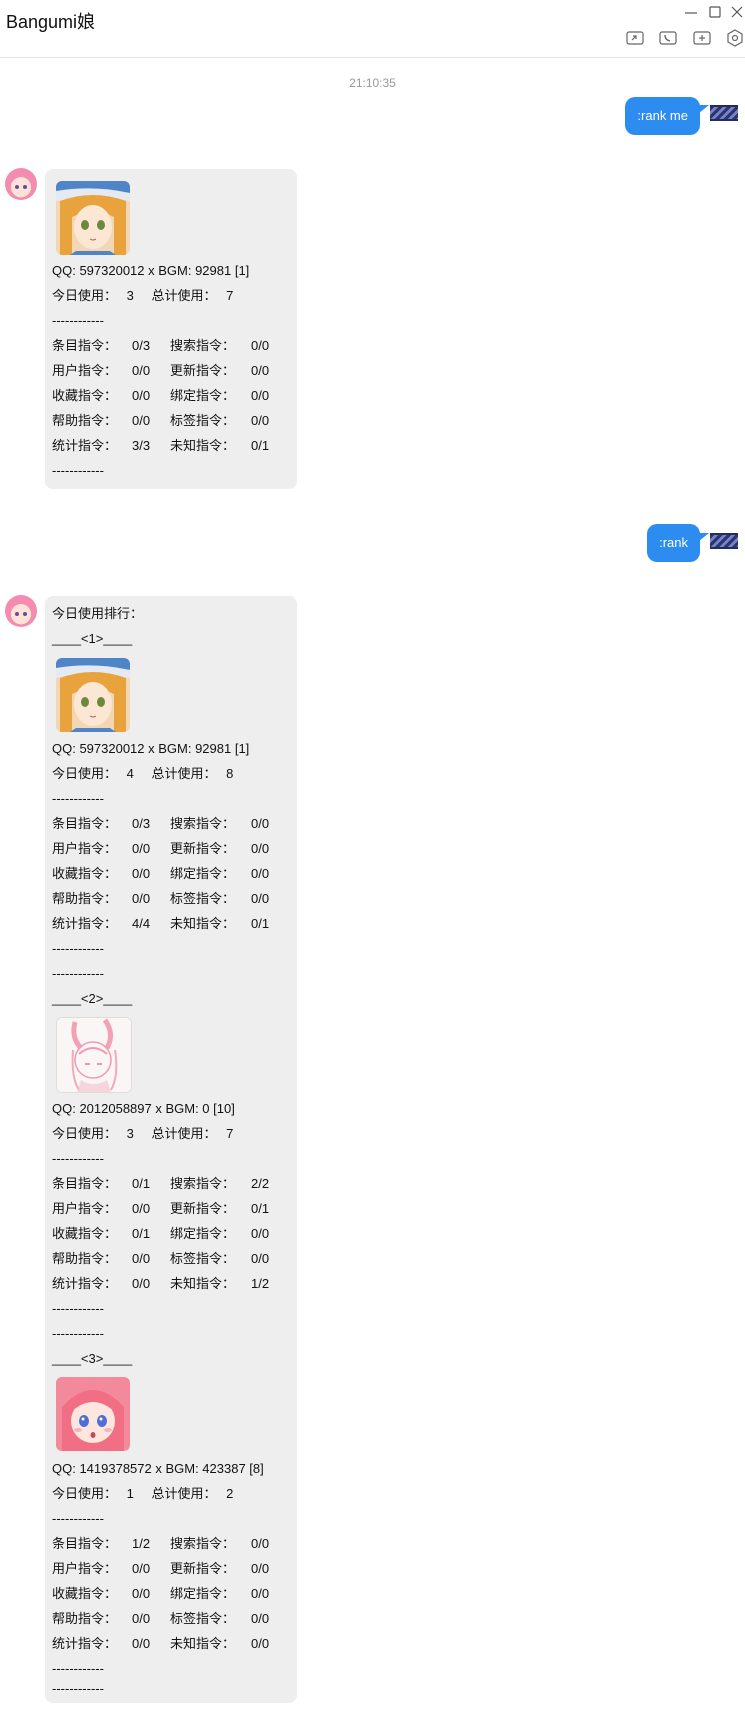 The height and width of the screenshot is (1725, 745). Describe the element at coordinates (715, 12) in the screenshot. I see `maximize-icon` at that location.